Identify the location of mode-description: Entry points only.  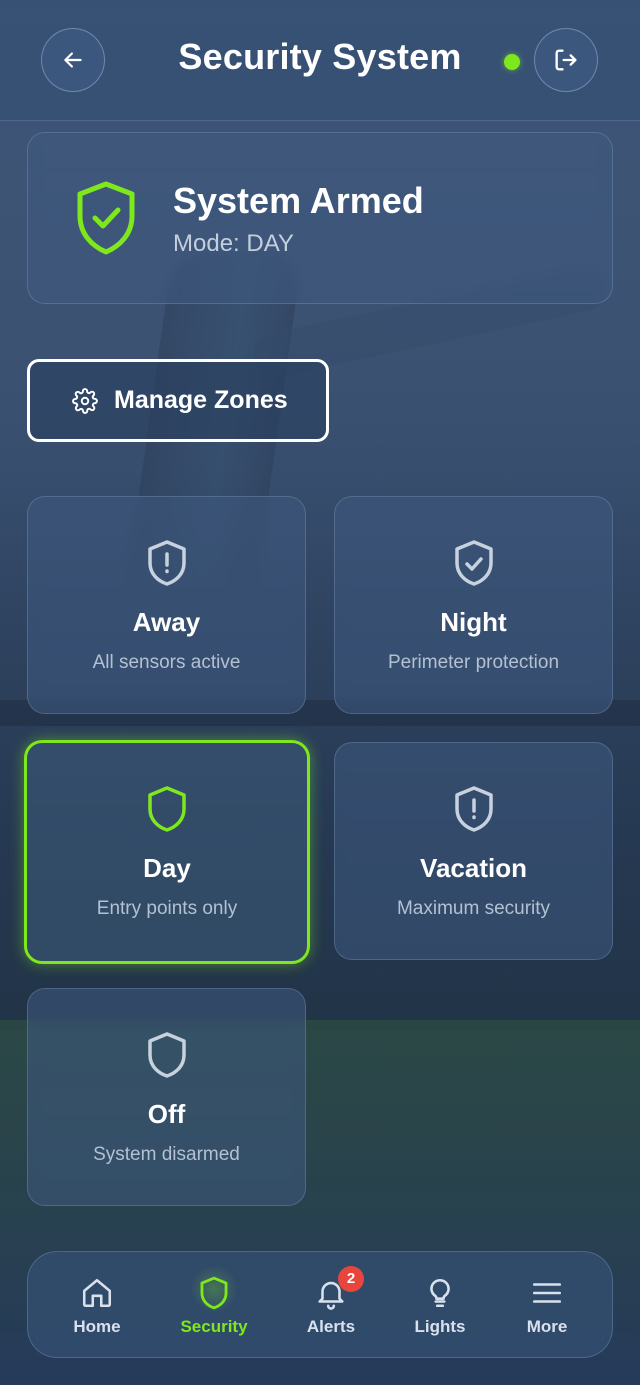
(167, 908).